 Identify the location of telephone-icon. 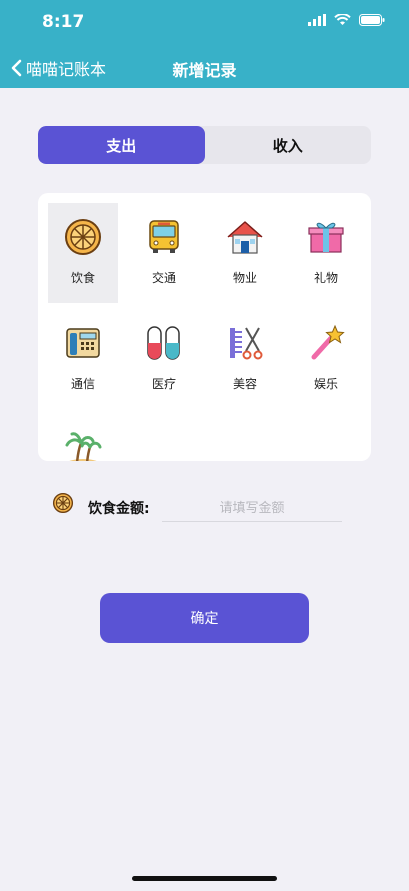
(83, 343).